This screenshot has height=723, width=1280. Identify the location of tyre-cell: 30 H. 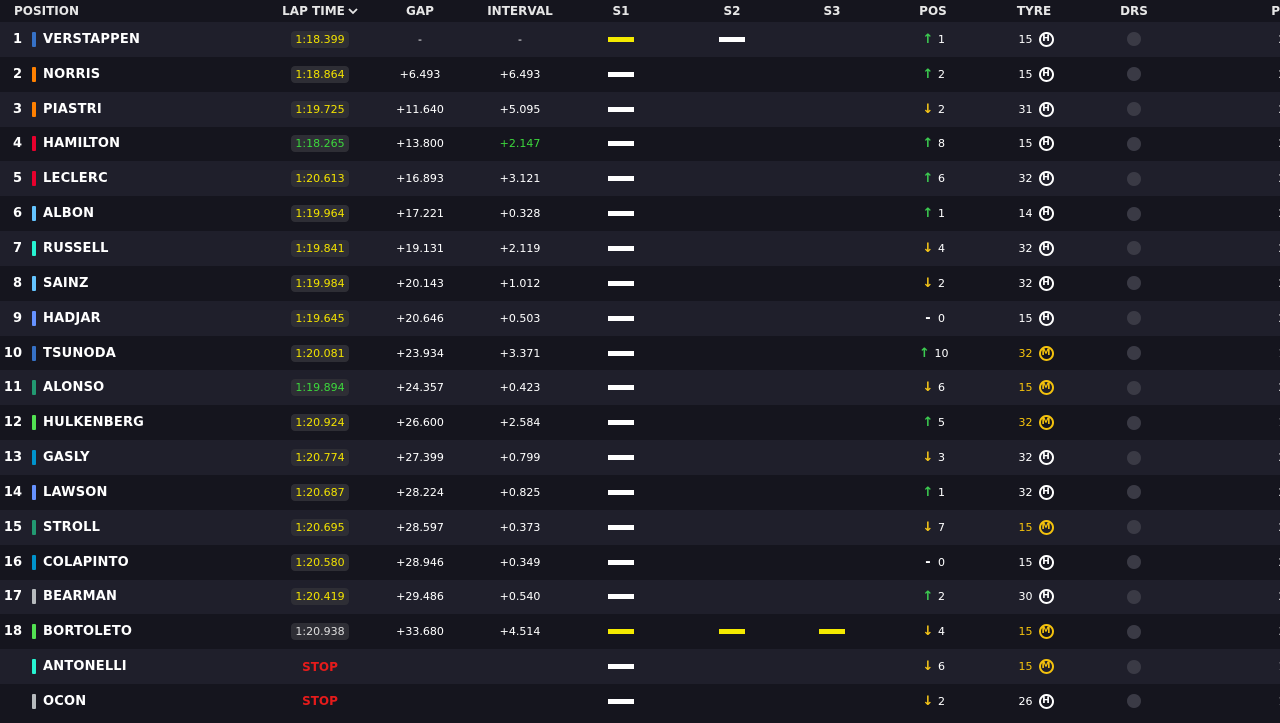
(1034, 597).